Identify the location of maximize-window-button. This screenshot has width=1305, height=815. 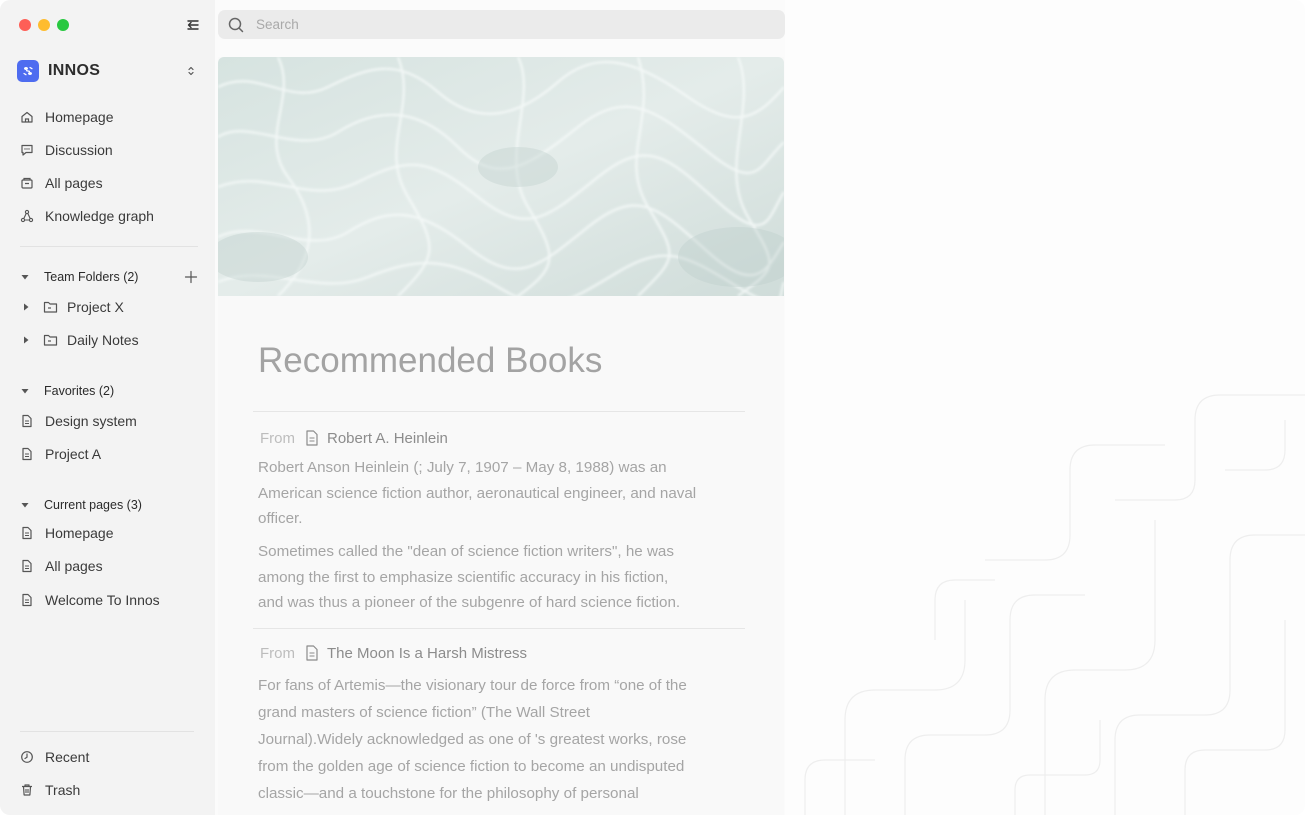
(63, 25).